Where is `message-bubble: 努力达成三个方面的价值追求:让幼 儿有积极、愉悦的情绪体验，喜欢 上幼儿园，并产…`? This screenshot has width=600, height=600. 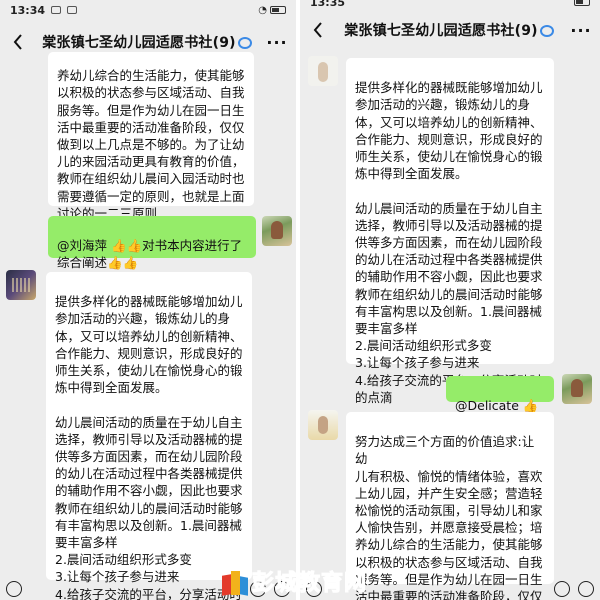 message-bubble: 努力达成三个方面的价值追求:让幼 儿有积极、愉悦的情绪体验，喜欢 上幼儿园，并产… is located at coordinates (450, 506).